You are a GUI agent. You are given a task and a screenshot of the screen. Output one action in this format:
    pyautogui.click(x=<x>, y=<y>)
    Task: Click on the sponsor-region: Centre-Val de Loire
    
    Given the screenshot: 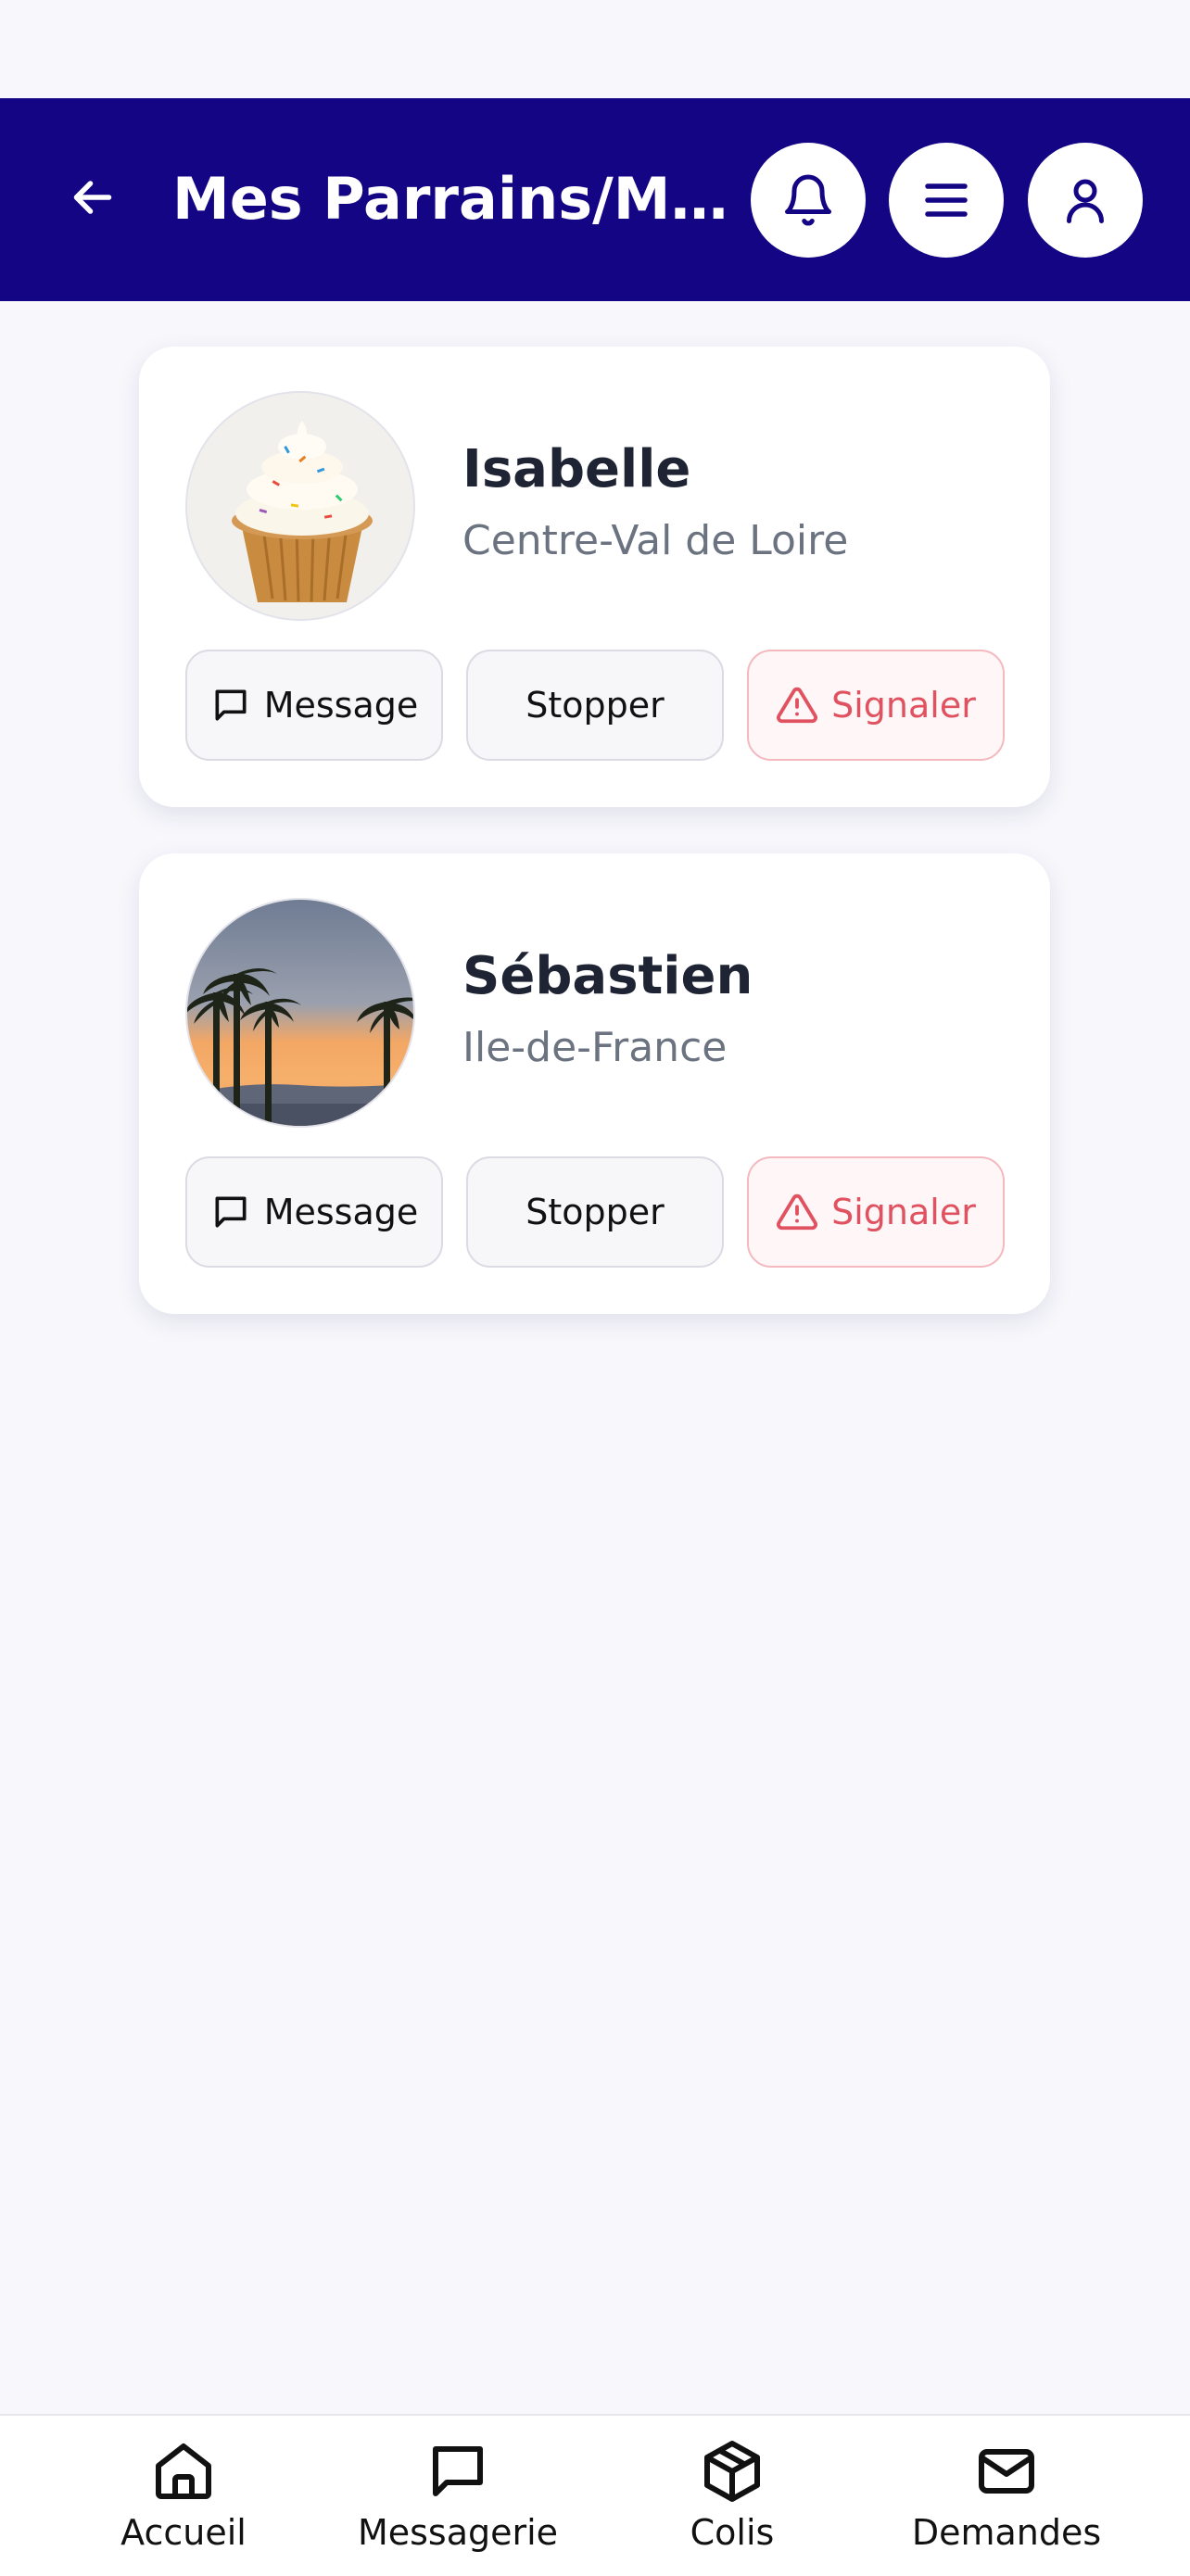 What is the action you would take?
    pyautogui.click(x=655, y=540)
    